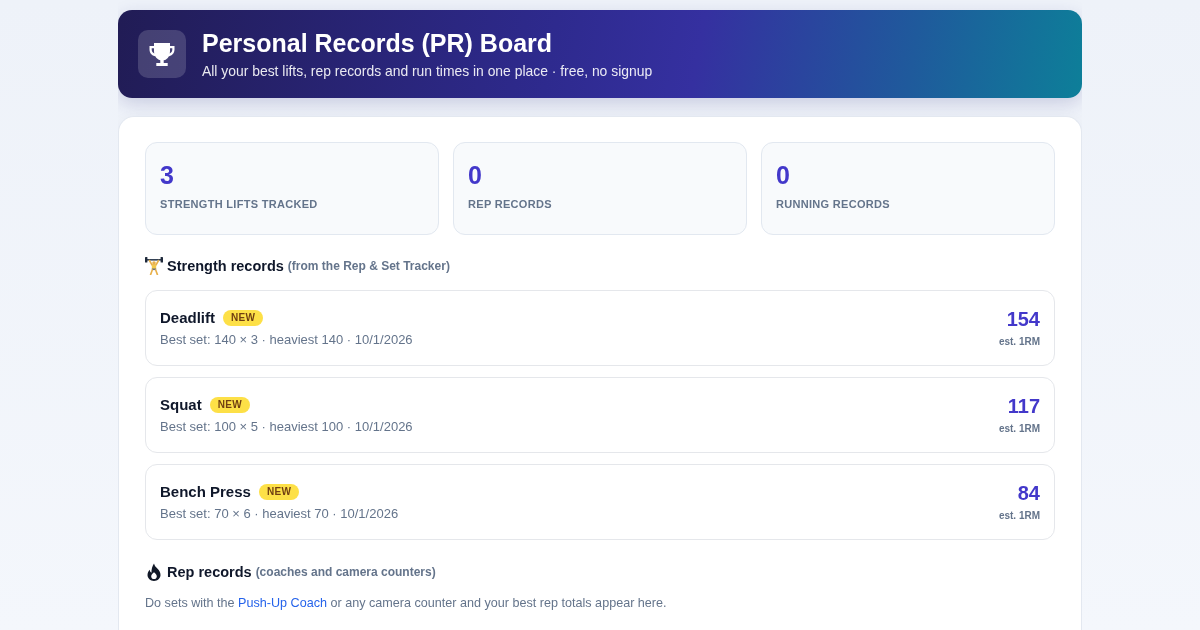  I want to click on stat-label: RUNNING RECORDS, so click(833, 204).